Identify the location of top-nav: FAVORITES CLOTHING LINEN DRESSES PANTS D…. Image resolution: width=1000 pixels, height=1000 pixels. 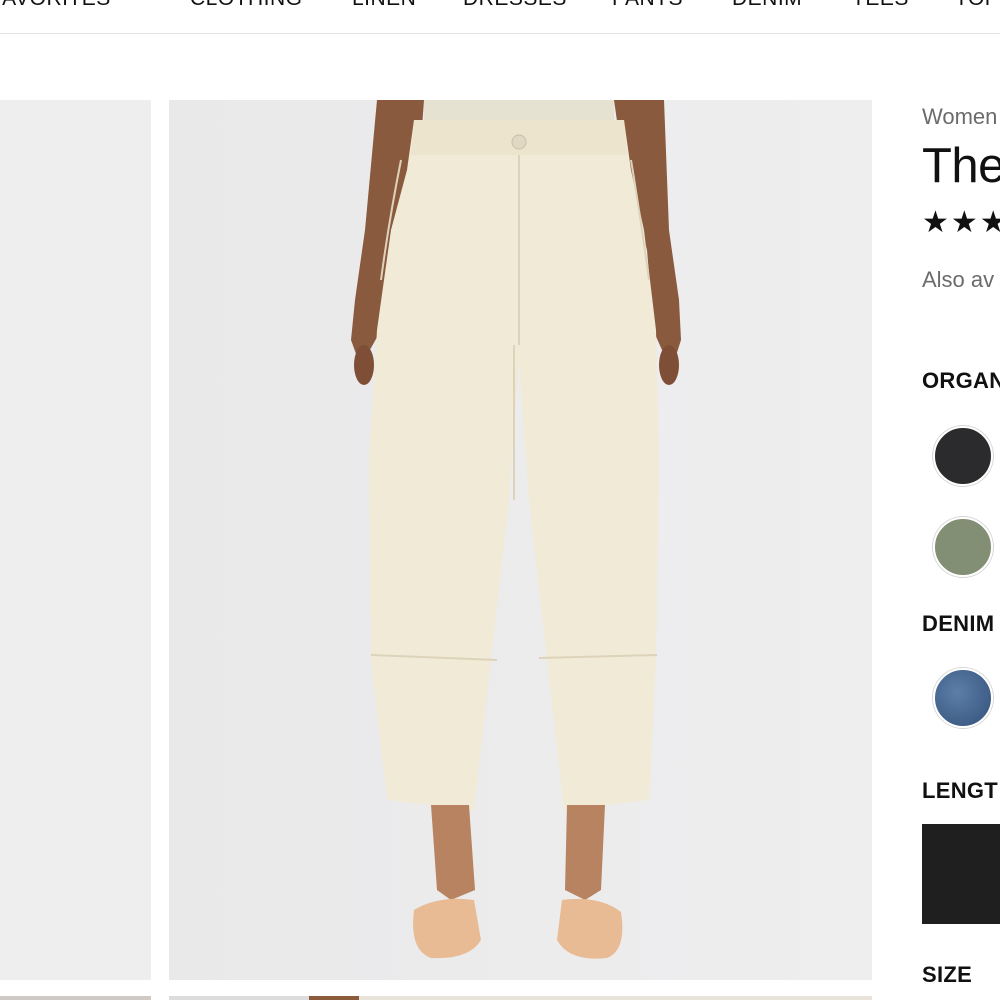
(500, 17).